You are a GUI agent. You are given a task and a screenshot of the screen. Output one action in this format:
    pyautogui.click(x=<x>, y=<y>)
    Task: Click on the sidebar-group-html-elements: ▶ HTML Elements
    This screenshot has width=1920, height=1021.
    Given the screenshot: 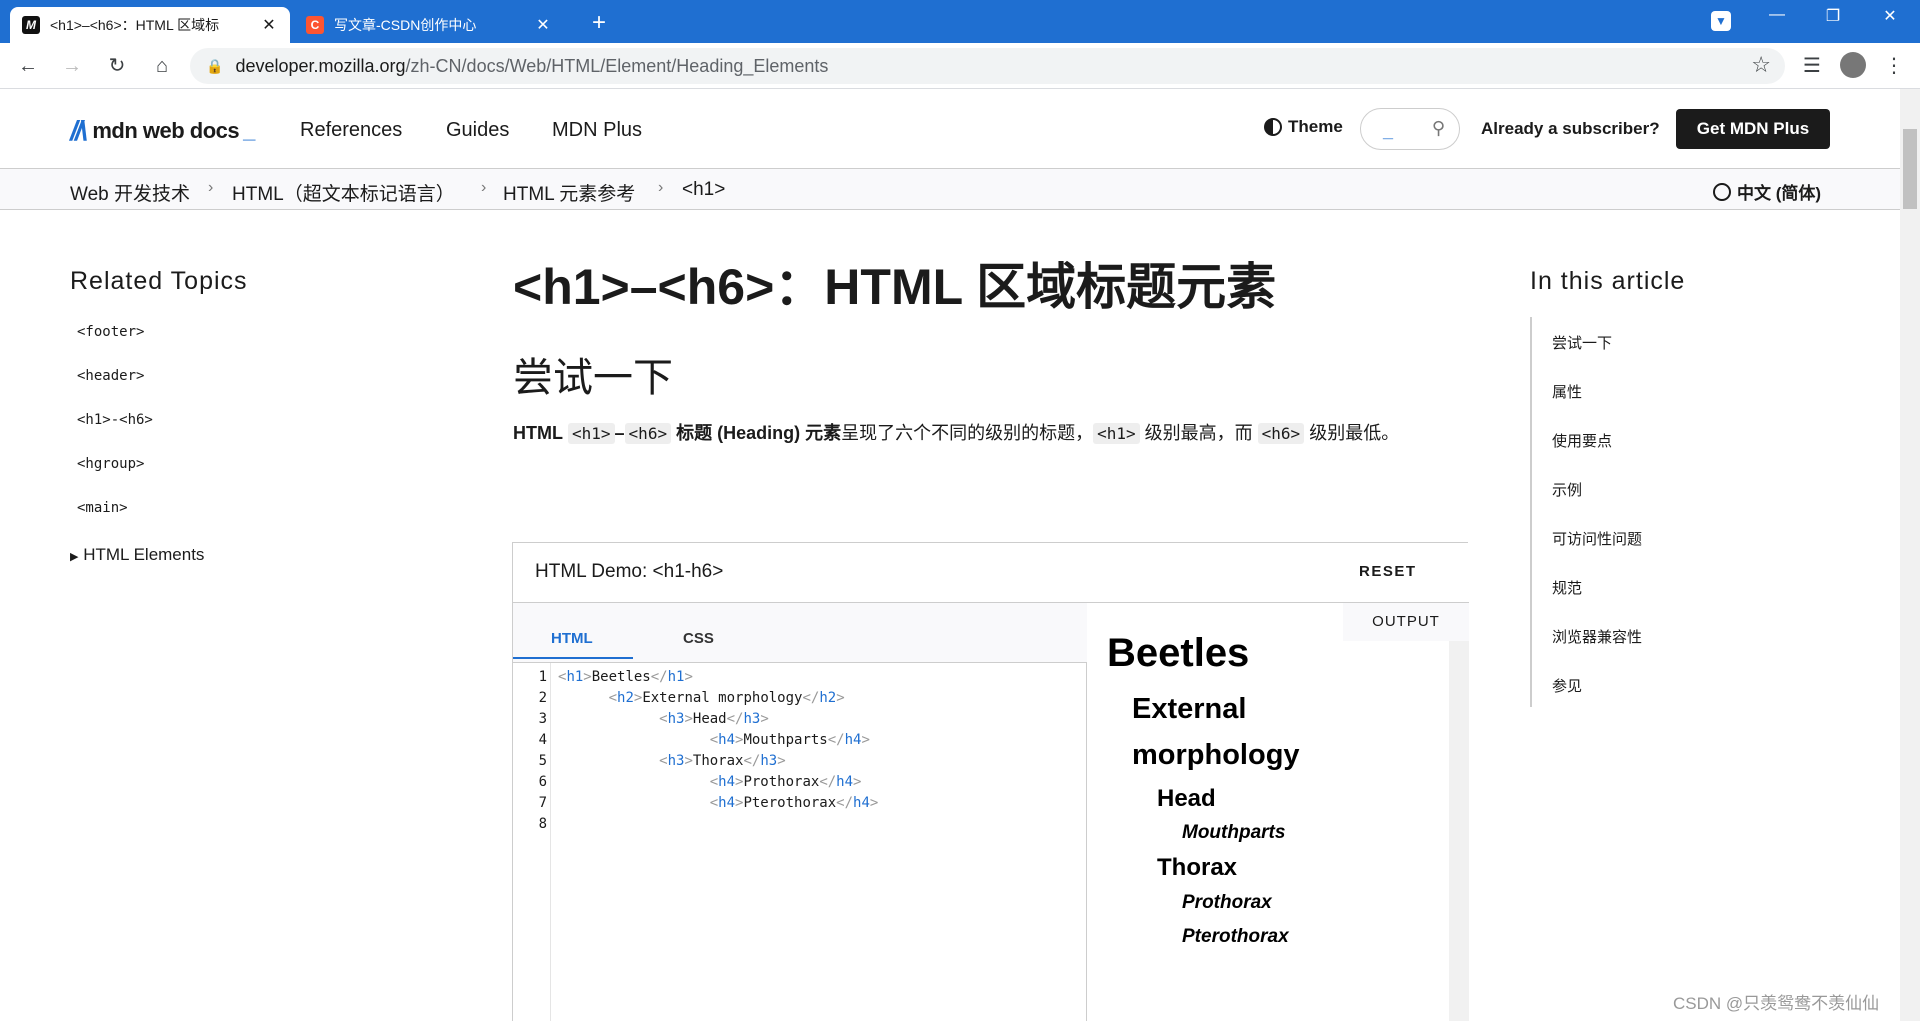 What is the action you would take?
    pyautogui.click(x=137, y=555)
    